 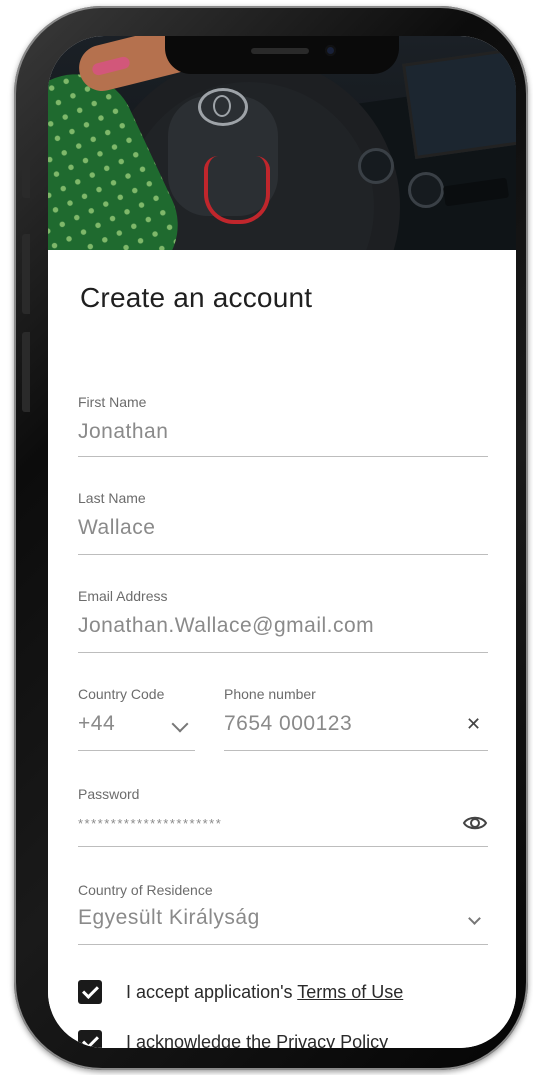 What do you see at coordinates (356, 702) in the screenshot?
I see `phone-field: Phone number 7654 000123 ✕` at bounding box center [356, 702].